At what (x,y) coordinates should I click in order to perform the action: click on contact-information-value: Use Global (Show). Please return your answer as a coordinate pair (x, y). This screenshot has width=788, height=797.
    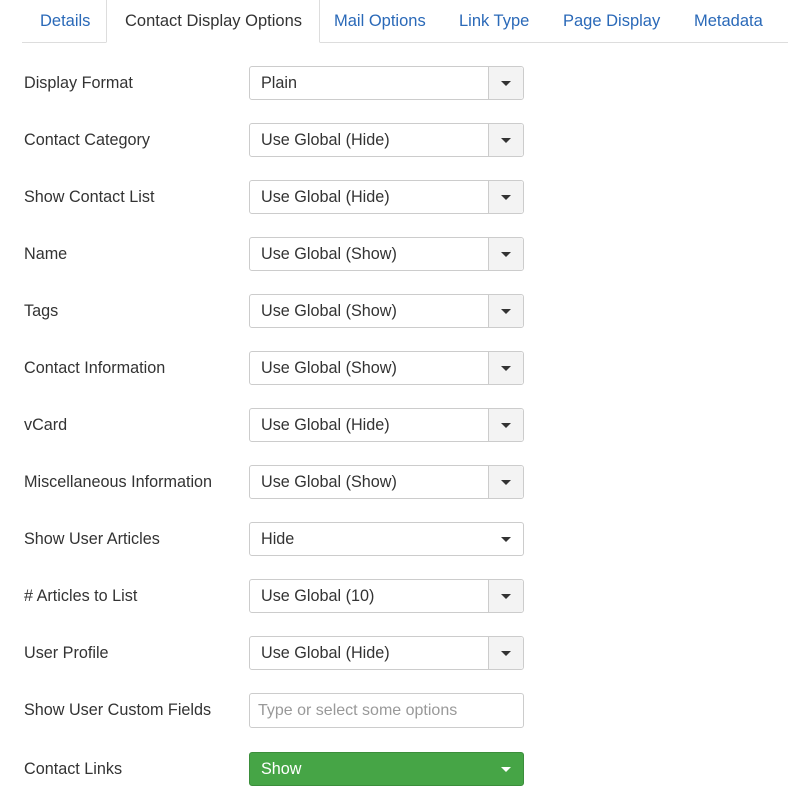
    Looking at the image, I should click on (329, 368).